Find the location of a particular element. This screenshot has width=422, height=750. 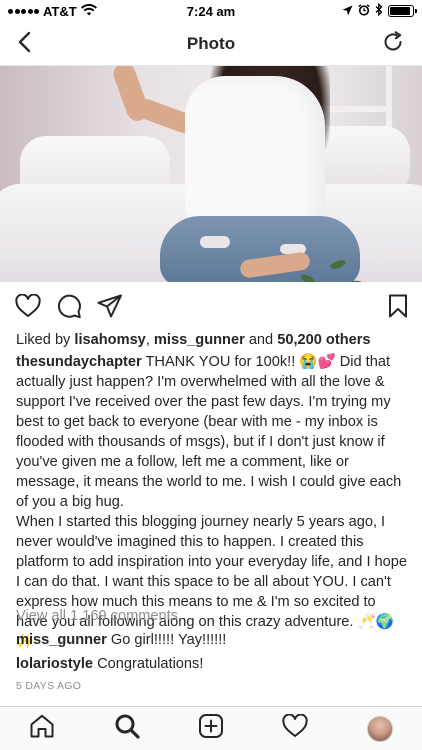

comment-button is located at coordinates (69, 308).